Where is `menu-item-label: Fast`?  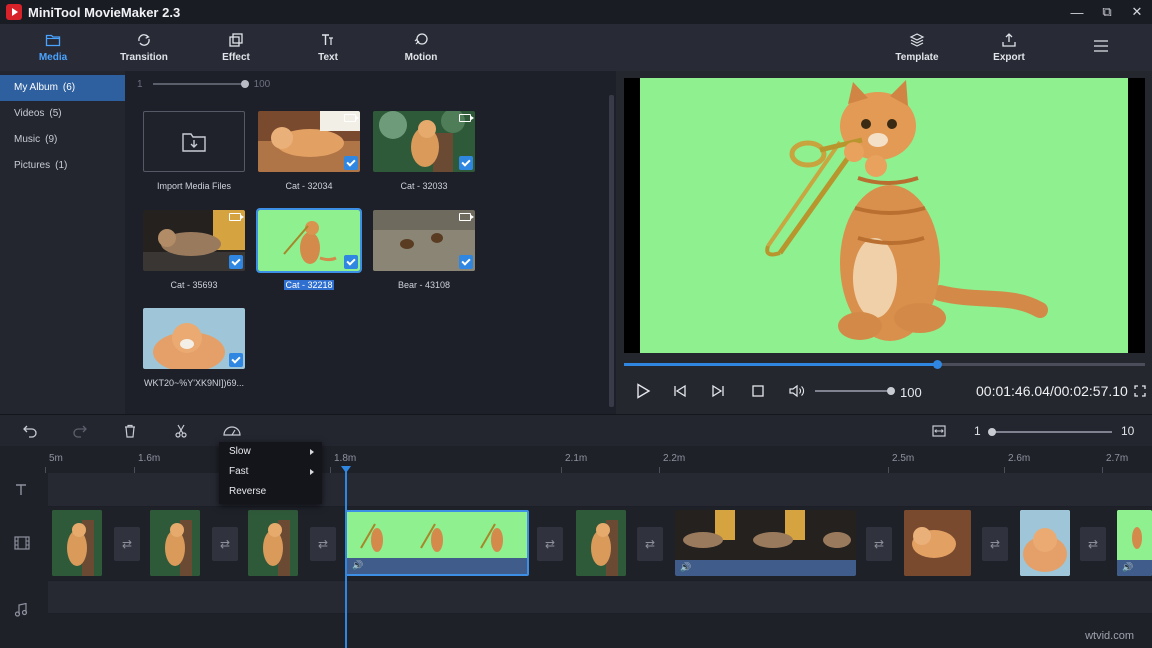 menu-item-label: Fast is located at coordinates (238, 471).